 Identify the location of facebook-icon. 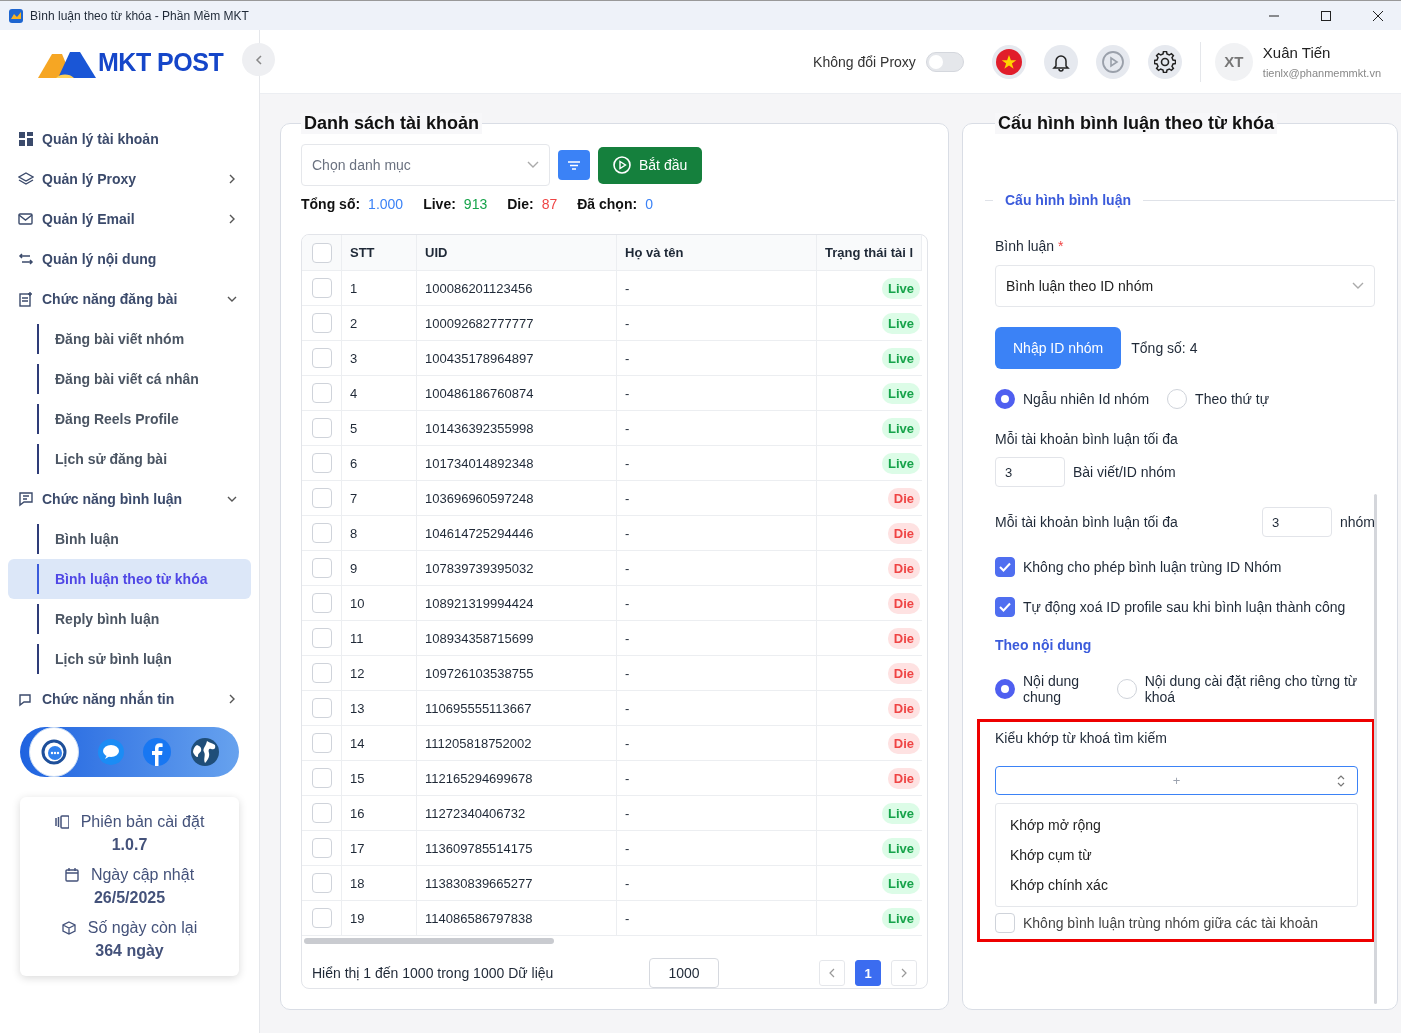
(157, 752).